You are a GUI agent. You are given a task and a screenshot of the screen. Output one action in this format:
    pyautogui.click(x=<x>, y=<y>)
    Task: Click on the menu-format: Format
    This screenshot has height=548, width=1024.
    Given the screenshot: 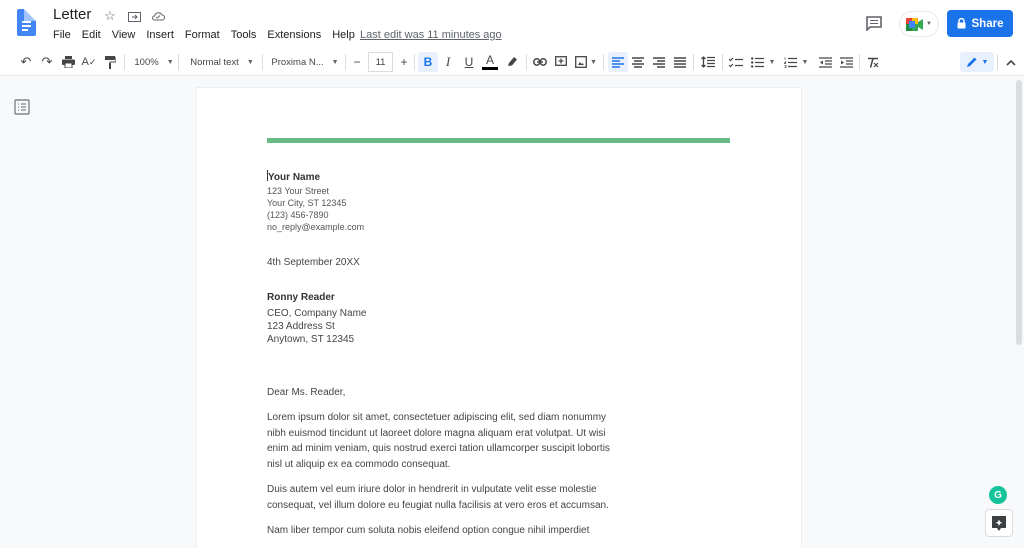 What is the action you would take?
    pyautogui.click(x=202, y=35)
    